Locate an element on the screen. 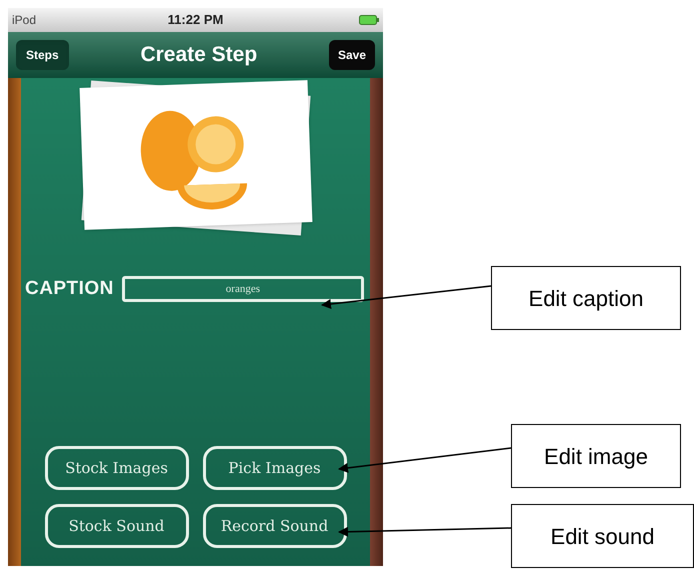 Image resolution: width=694 pixels, height=571 pixels. callout-label: Edit caption is located at coordinates (586, 298).